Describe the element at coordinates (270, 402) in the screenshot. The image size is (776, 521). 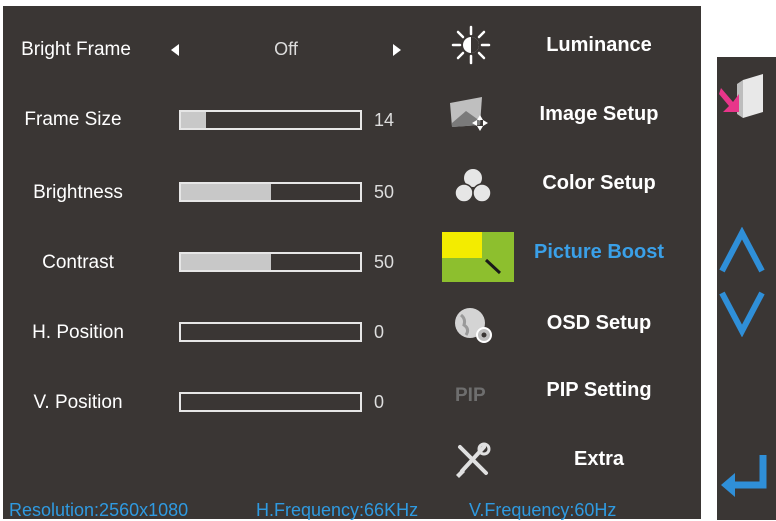
I see `v-position-slider` at that location.